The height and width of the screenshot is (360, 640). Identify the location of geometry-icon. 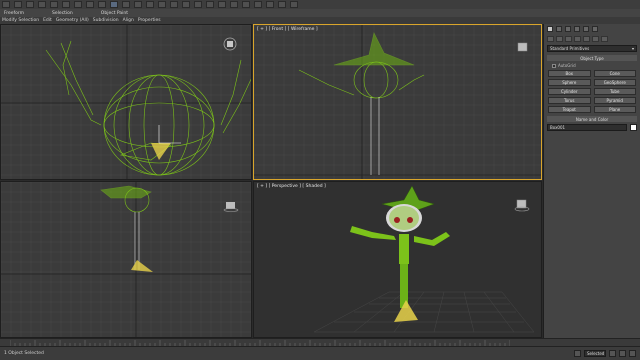
(550, 38).